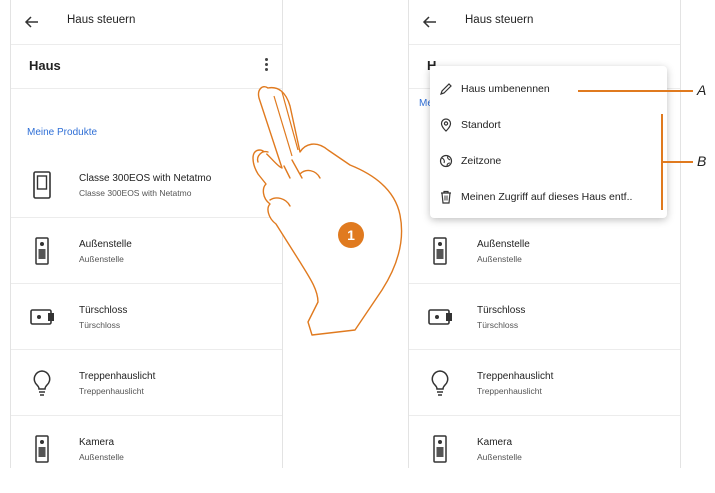  What do you see at coordinates (327, 211) in the screenshot?
I see `pointing-hand-illustration` at bounding box center [327, 211].